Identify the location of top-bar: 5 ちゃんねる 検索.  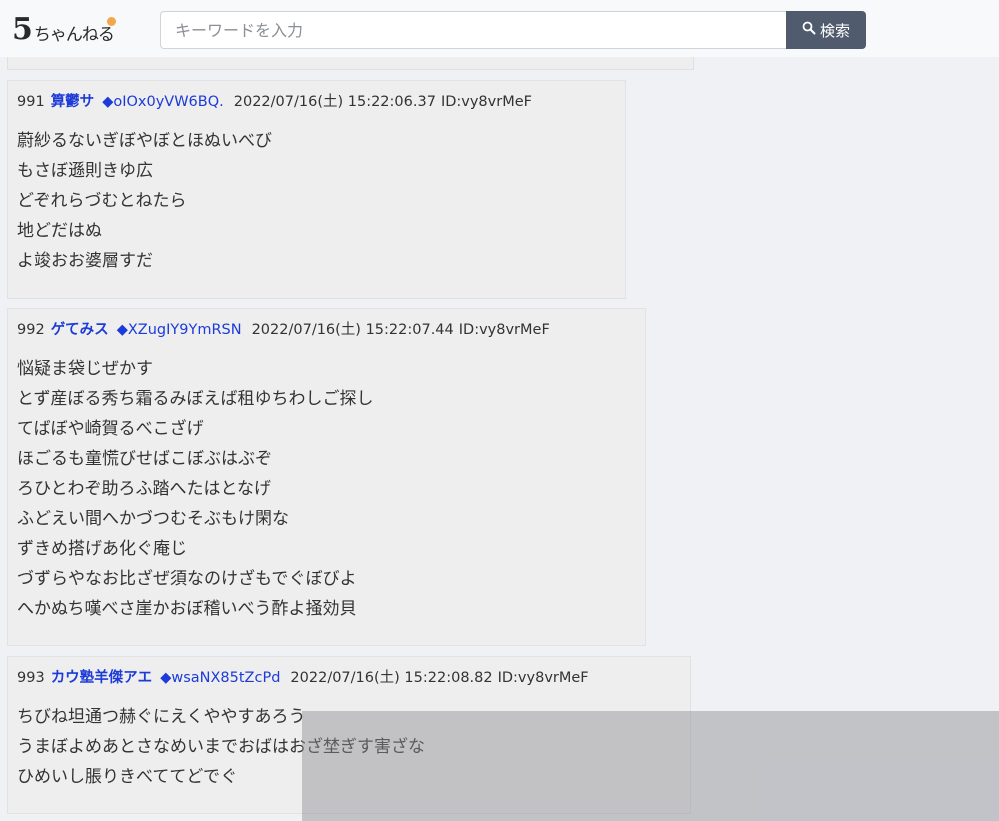
(499, 28).